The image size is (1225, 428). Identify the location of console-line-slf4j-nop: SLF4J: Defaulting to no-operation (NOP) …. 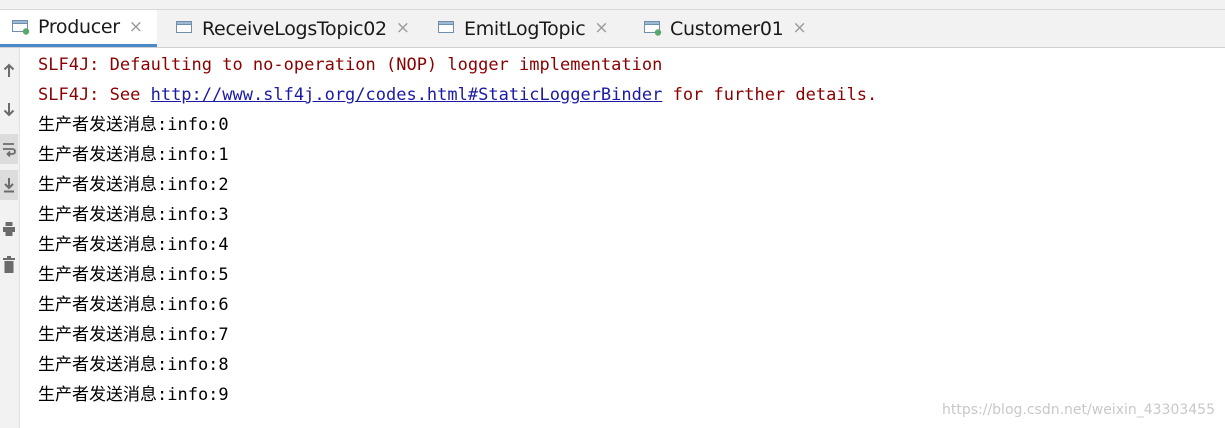
(350, 65).